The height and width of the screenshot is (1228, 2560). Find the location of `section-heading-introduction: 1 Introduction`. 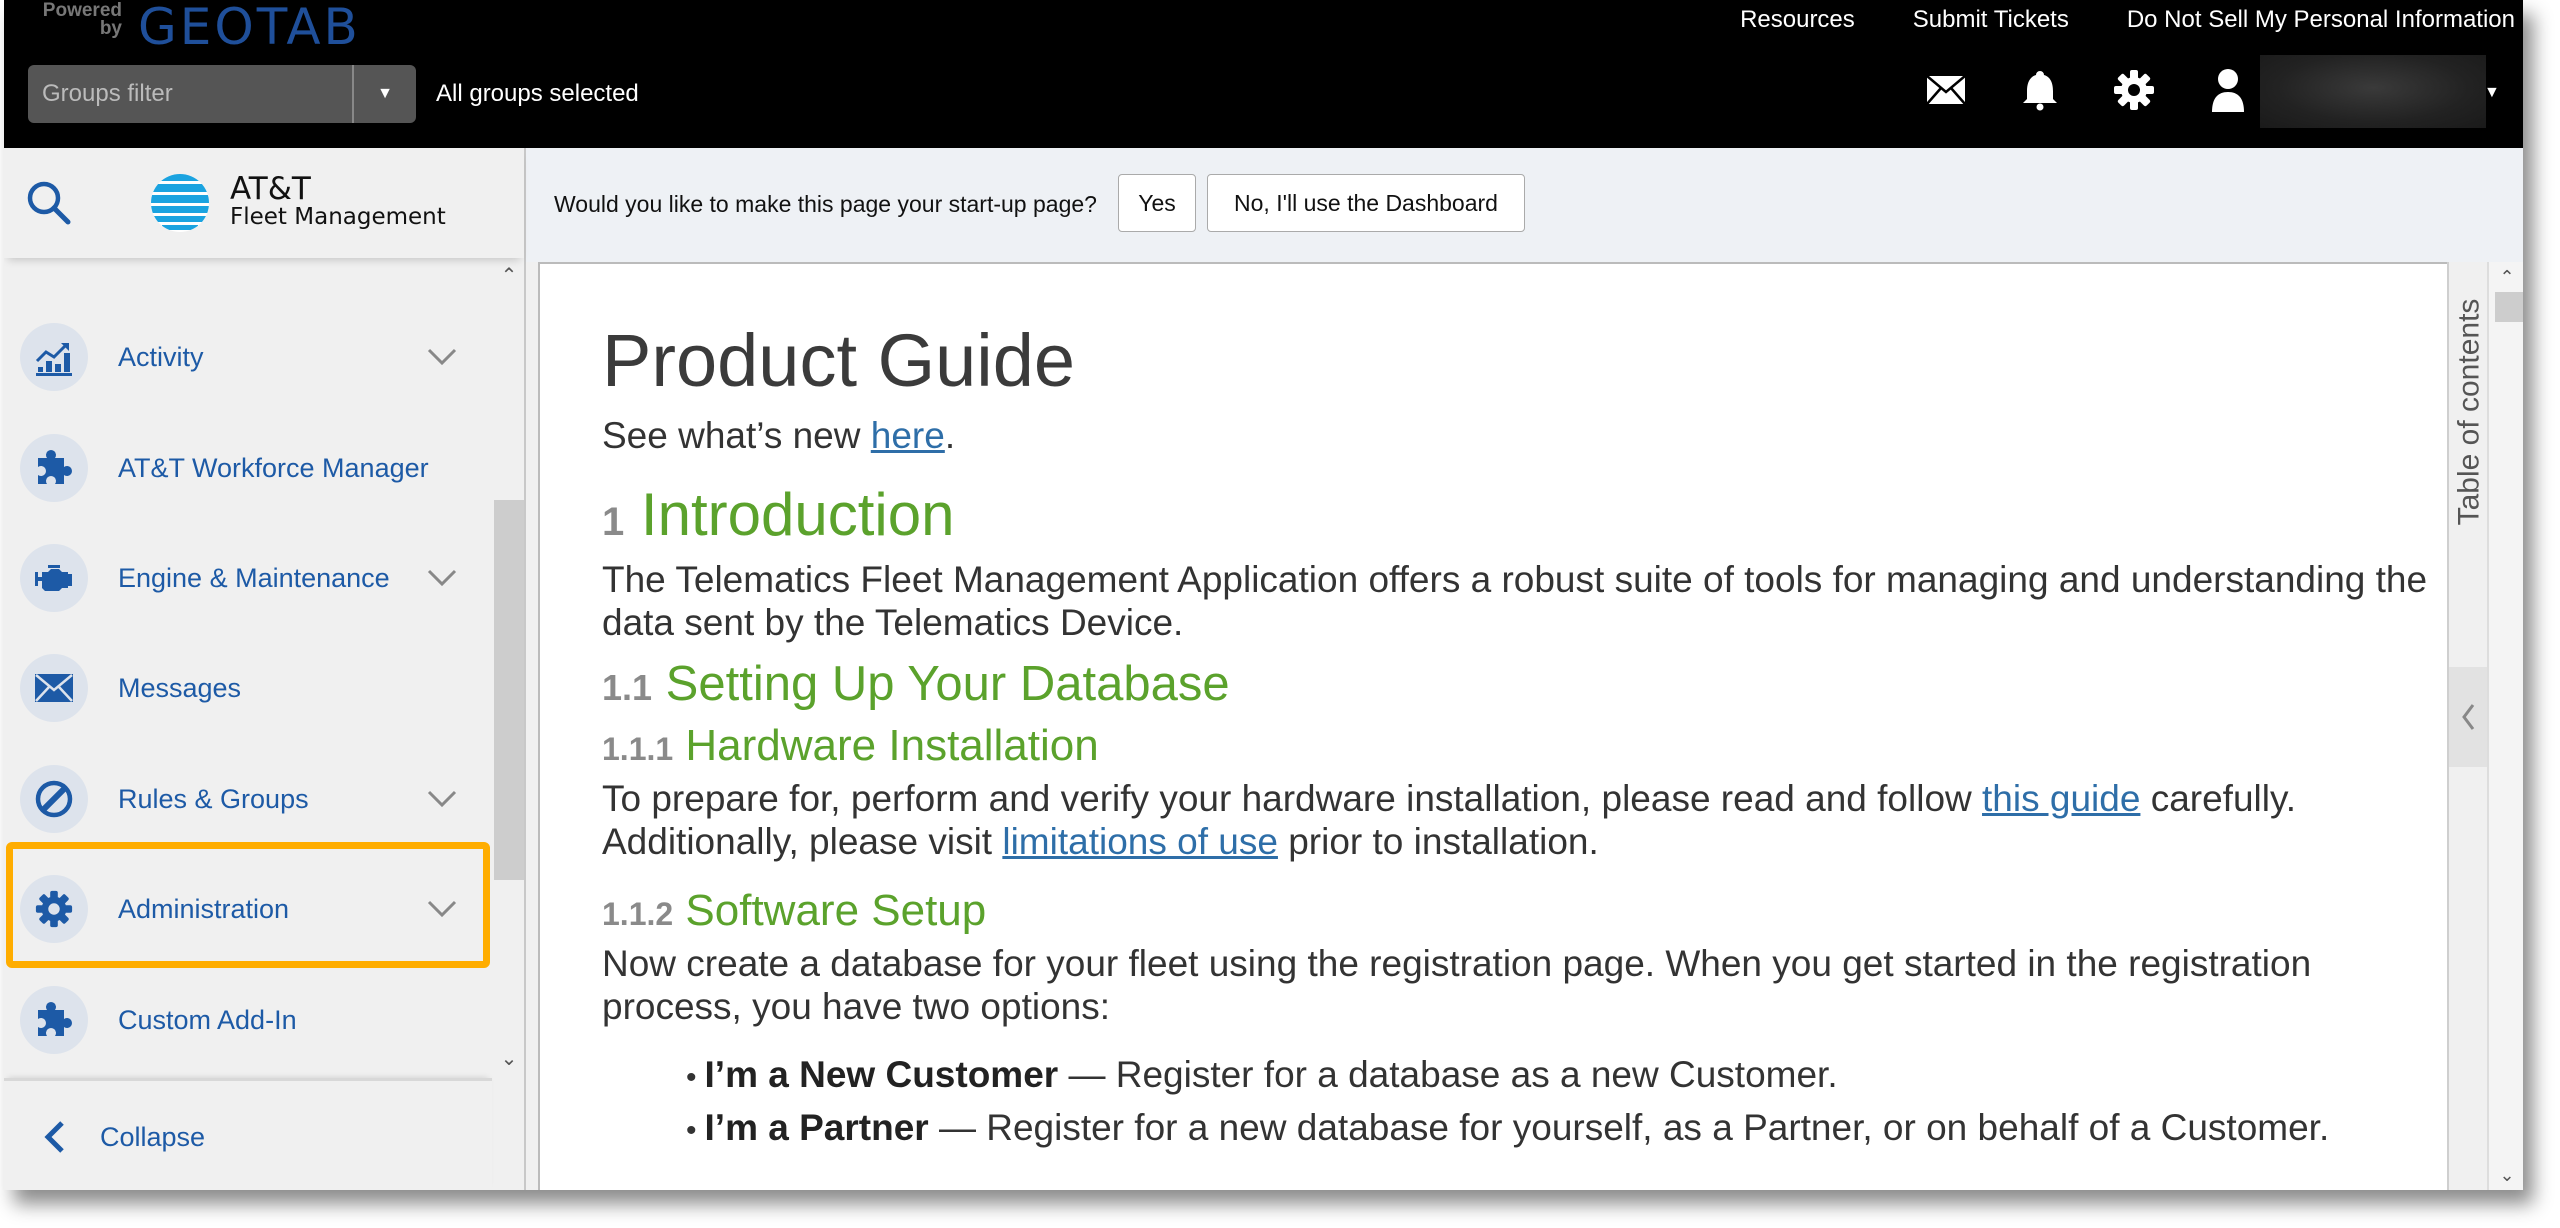

section-heading-introduction: 1 Introduction is located at coordinates (1522, 518).